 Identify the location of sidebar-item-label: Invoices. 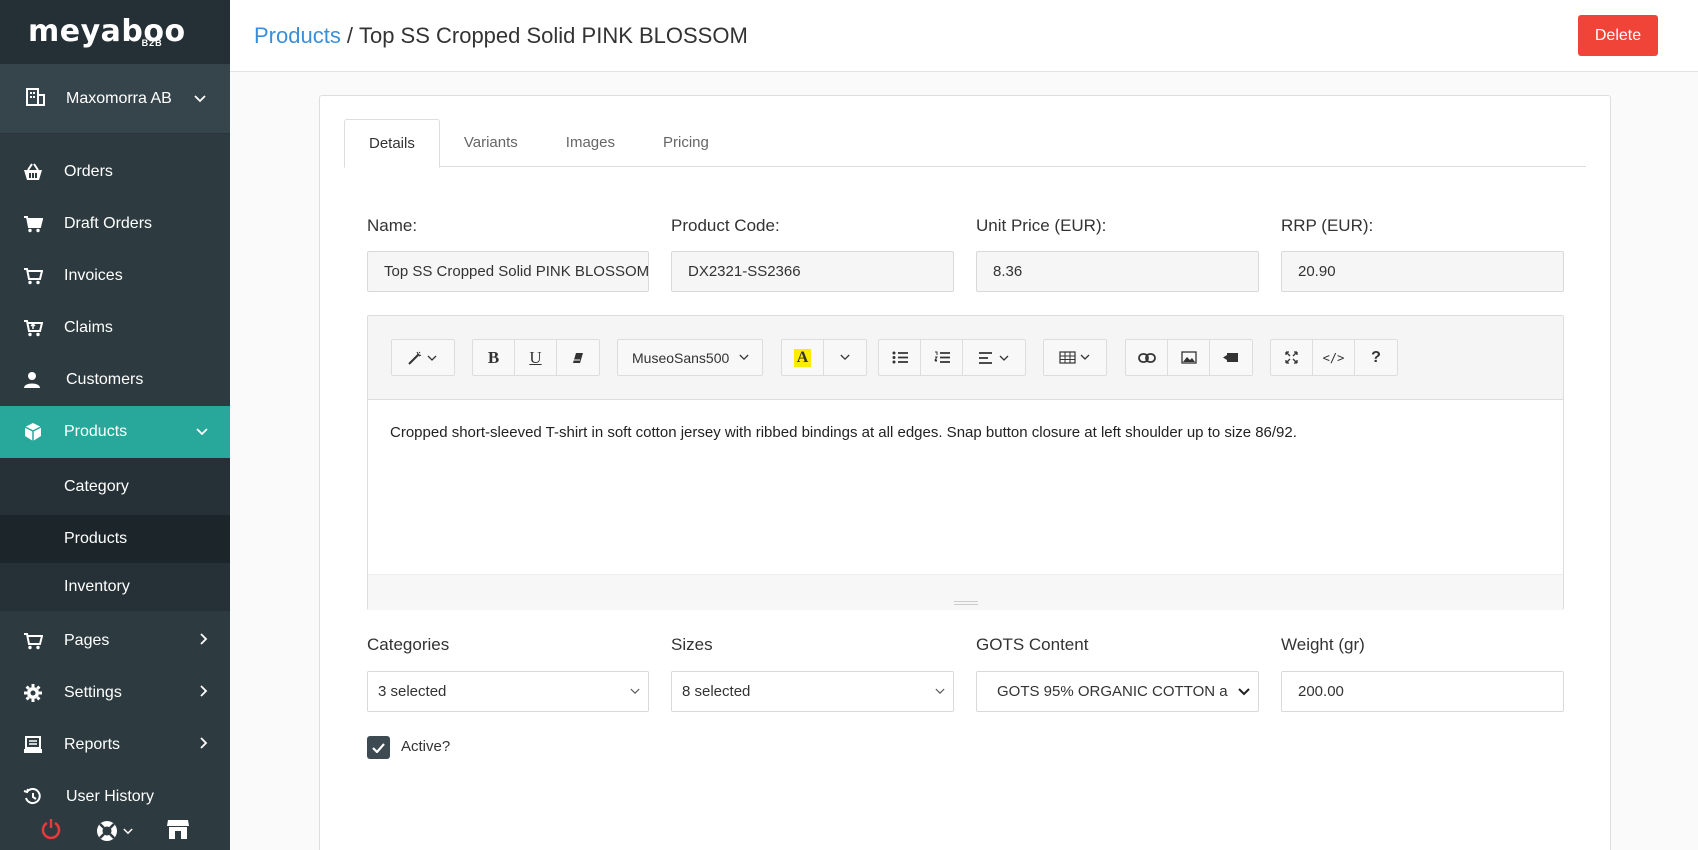
(93, 275).